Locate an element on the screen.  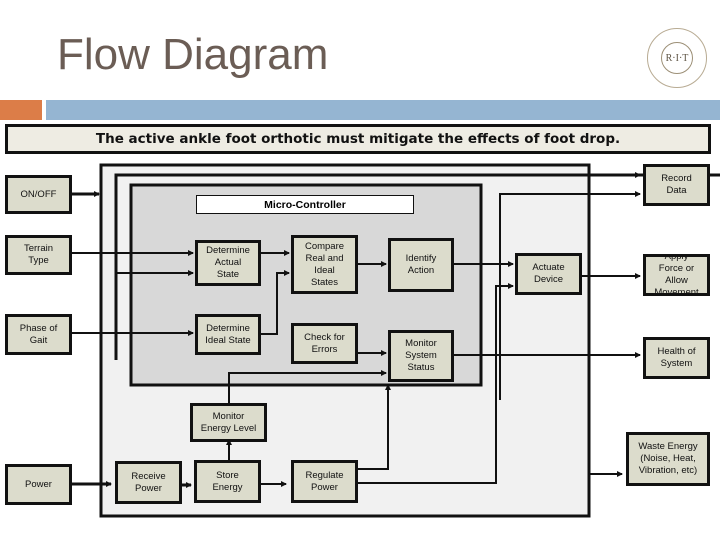
process-determine-actual-state: Determine Actual State is located at coordinates (228, 263).